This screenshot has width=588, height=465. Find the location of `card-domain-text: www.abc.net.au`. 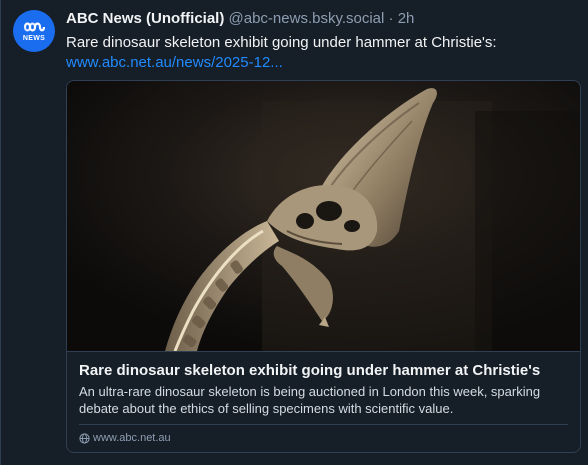

card-domain-text: www.abc.net.au is located at coordinates (132, 438).